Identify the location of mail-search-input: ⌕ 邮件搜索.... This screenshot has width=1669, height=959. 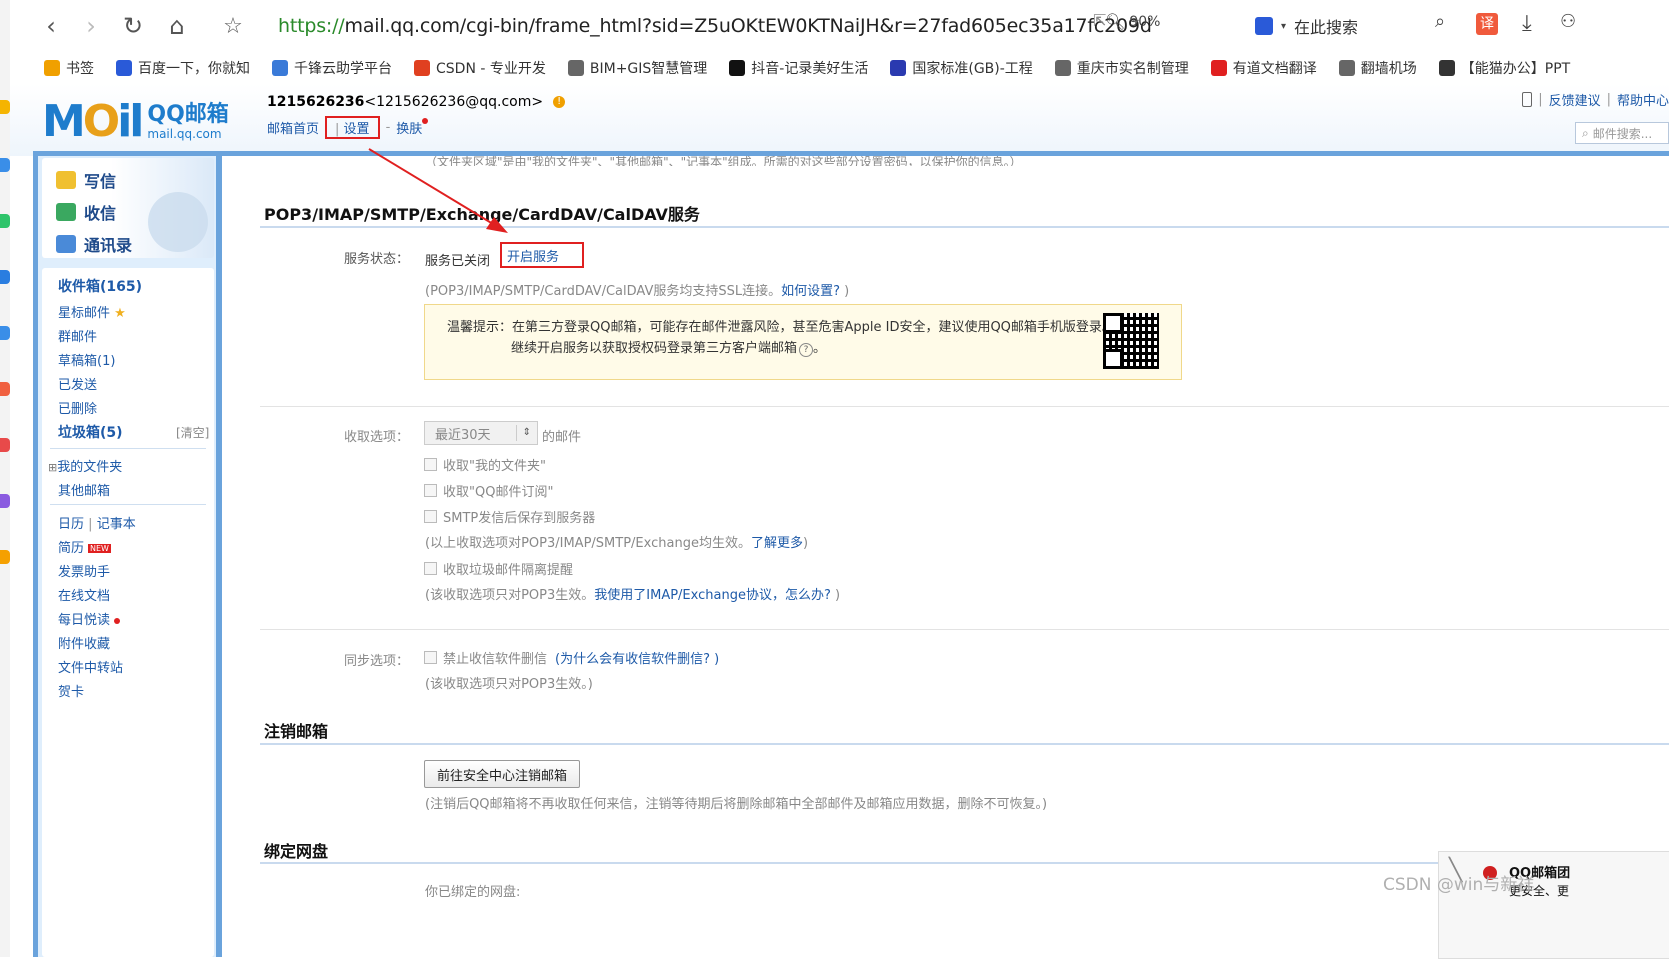
(1622, 133).